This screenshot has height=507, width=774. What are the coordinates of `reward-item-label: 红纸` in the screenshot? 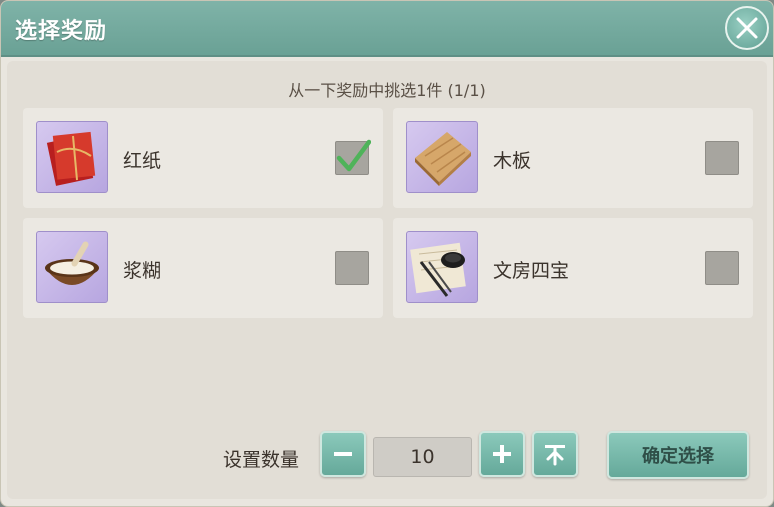 It's located at (142, 161).